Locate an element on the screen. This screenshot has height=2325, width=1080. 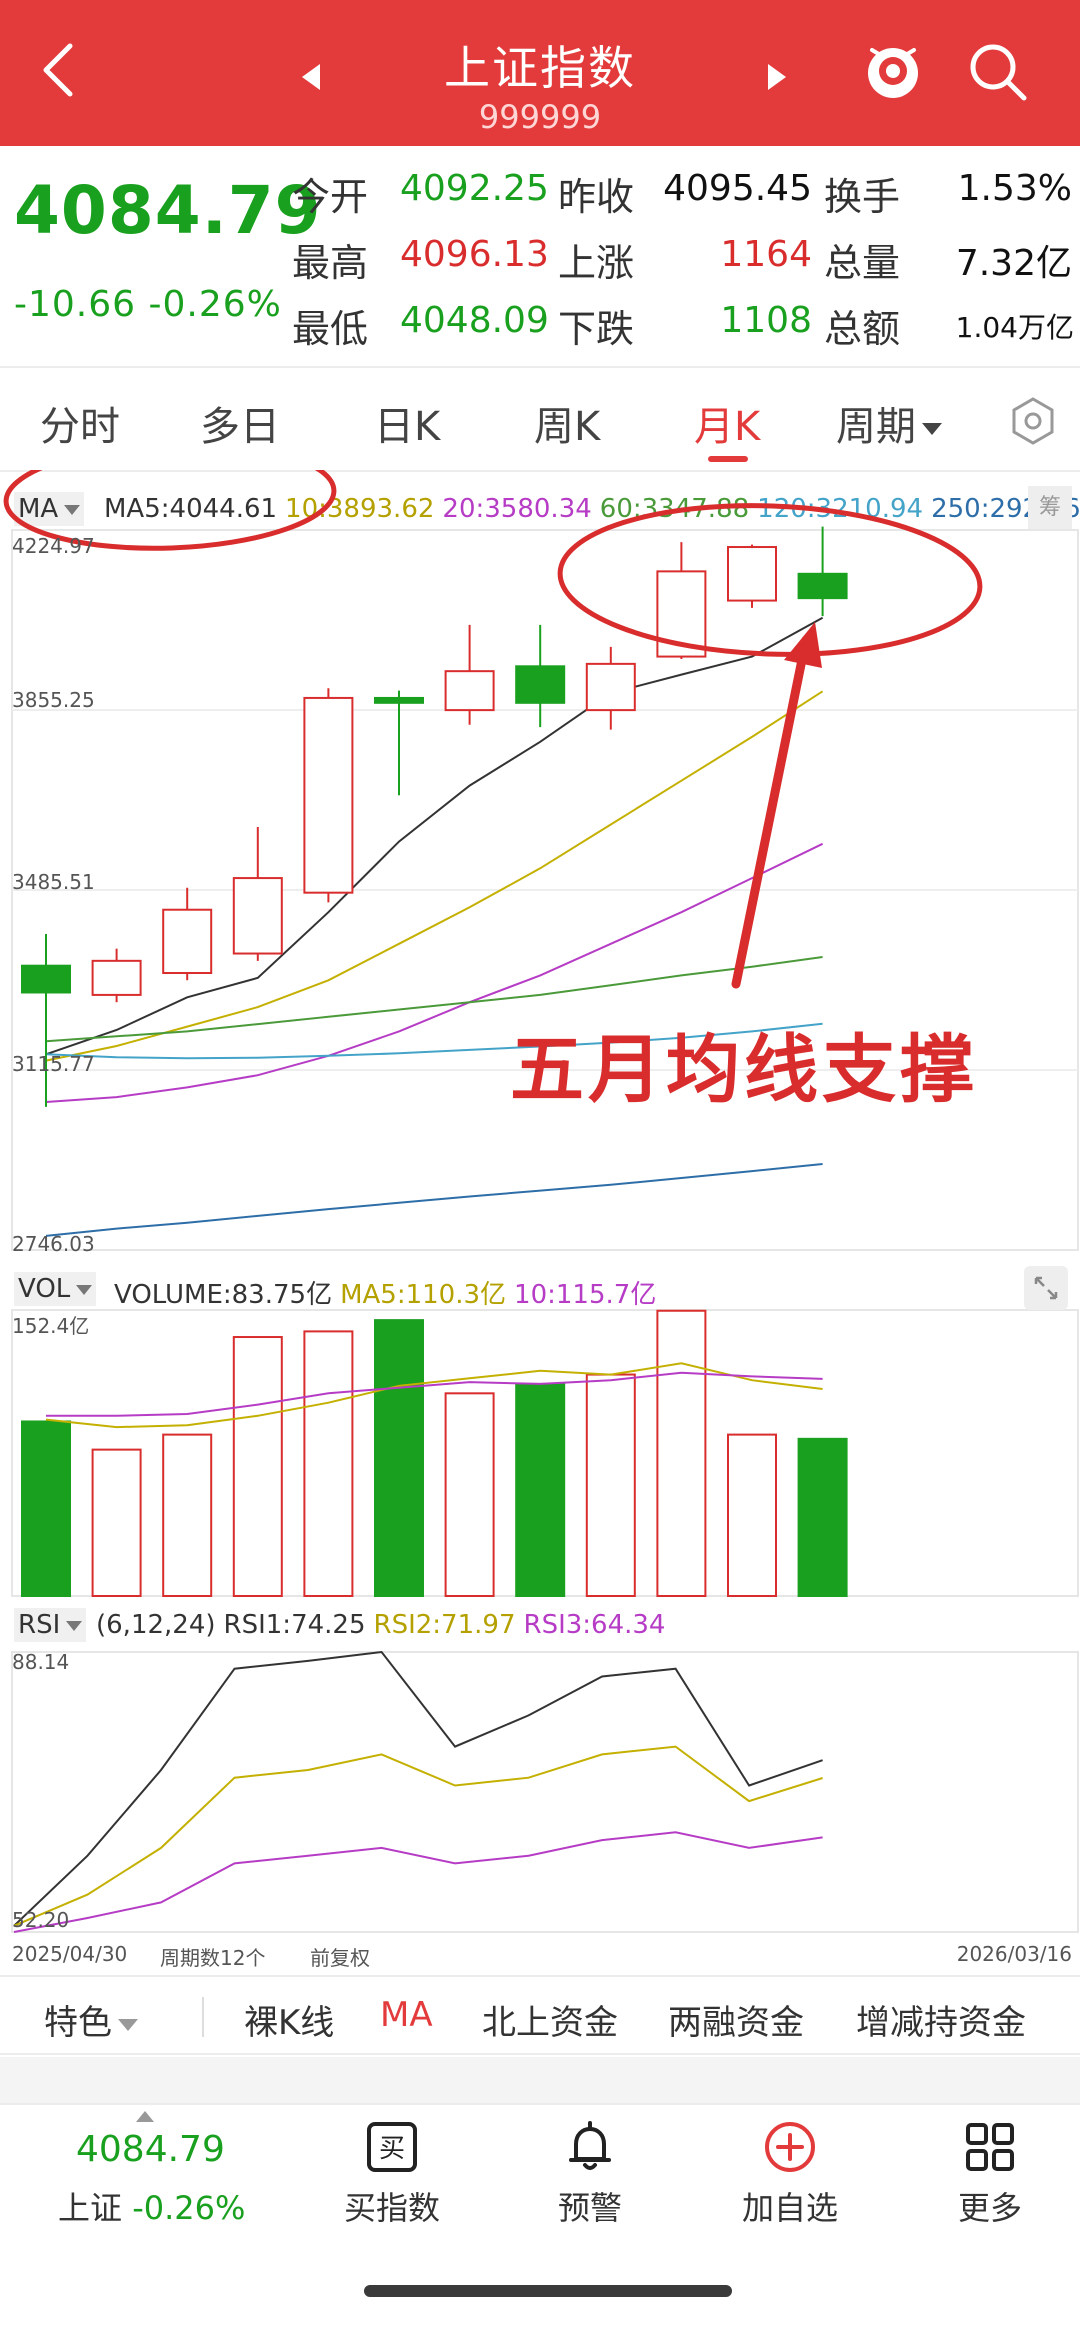
current-price: 4084.79 is located at coordinates (168, 210).